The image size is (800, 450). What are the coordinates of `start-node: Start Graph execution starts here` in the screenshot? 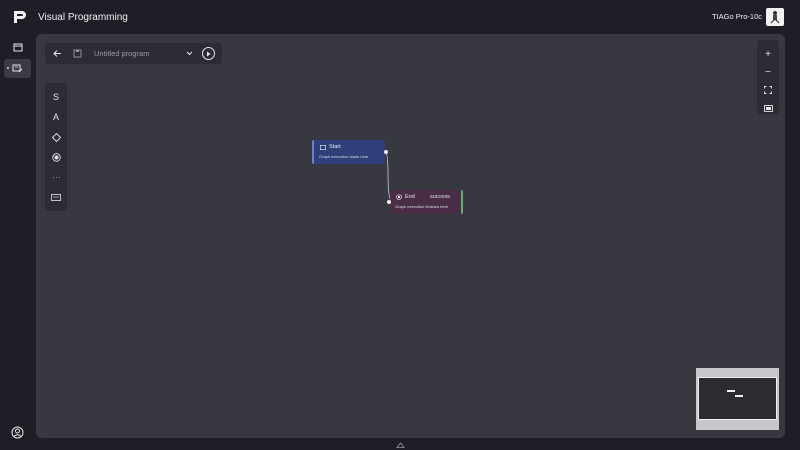 It's located at (350, 152).